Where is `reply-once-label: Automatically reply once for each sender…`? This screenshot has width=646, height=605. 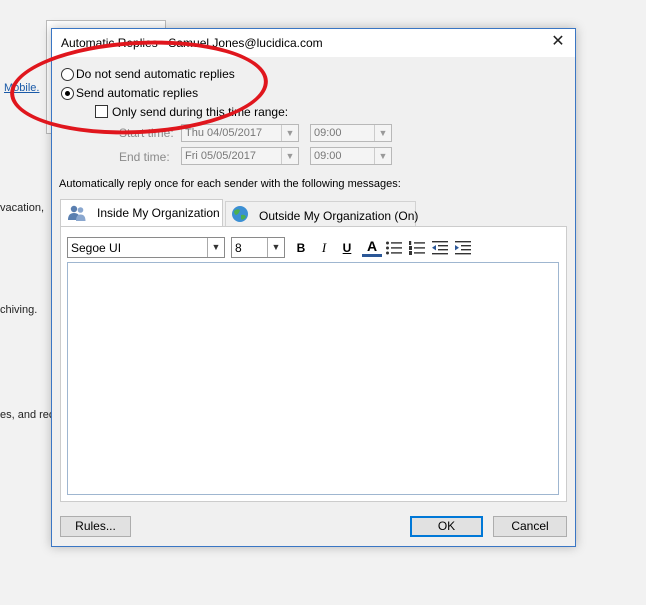 reply-once-label: Automatically reply once for each sender… is located at coordinates (230, 184).